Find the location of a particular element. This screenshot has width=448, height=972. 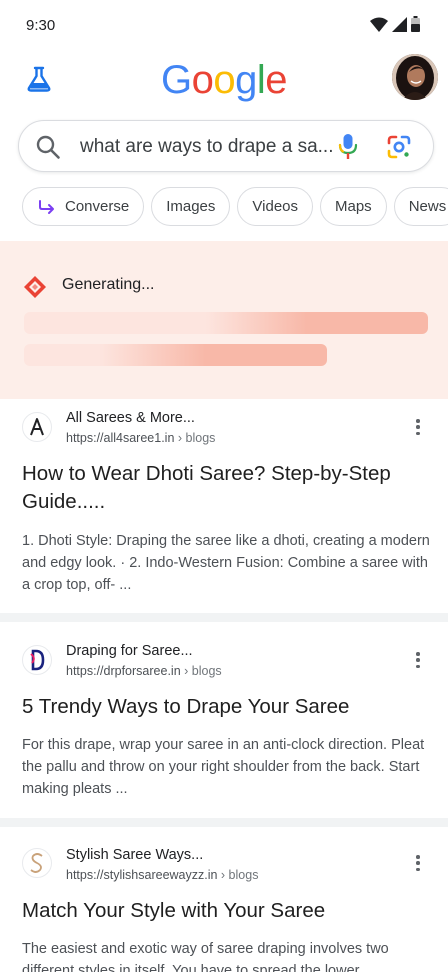

chip-converse: Converse is located at coordinates (83, 206).